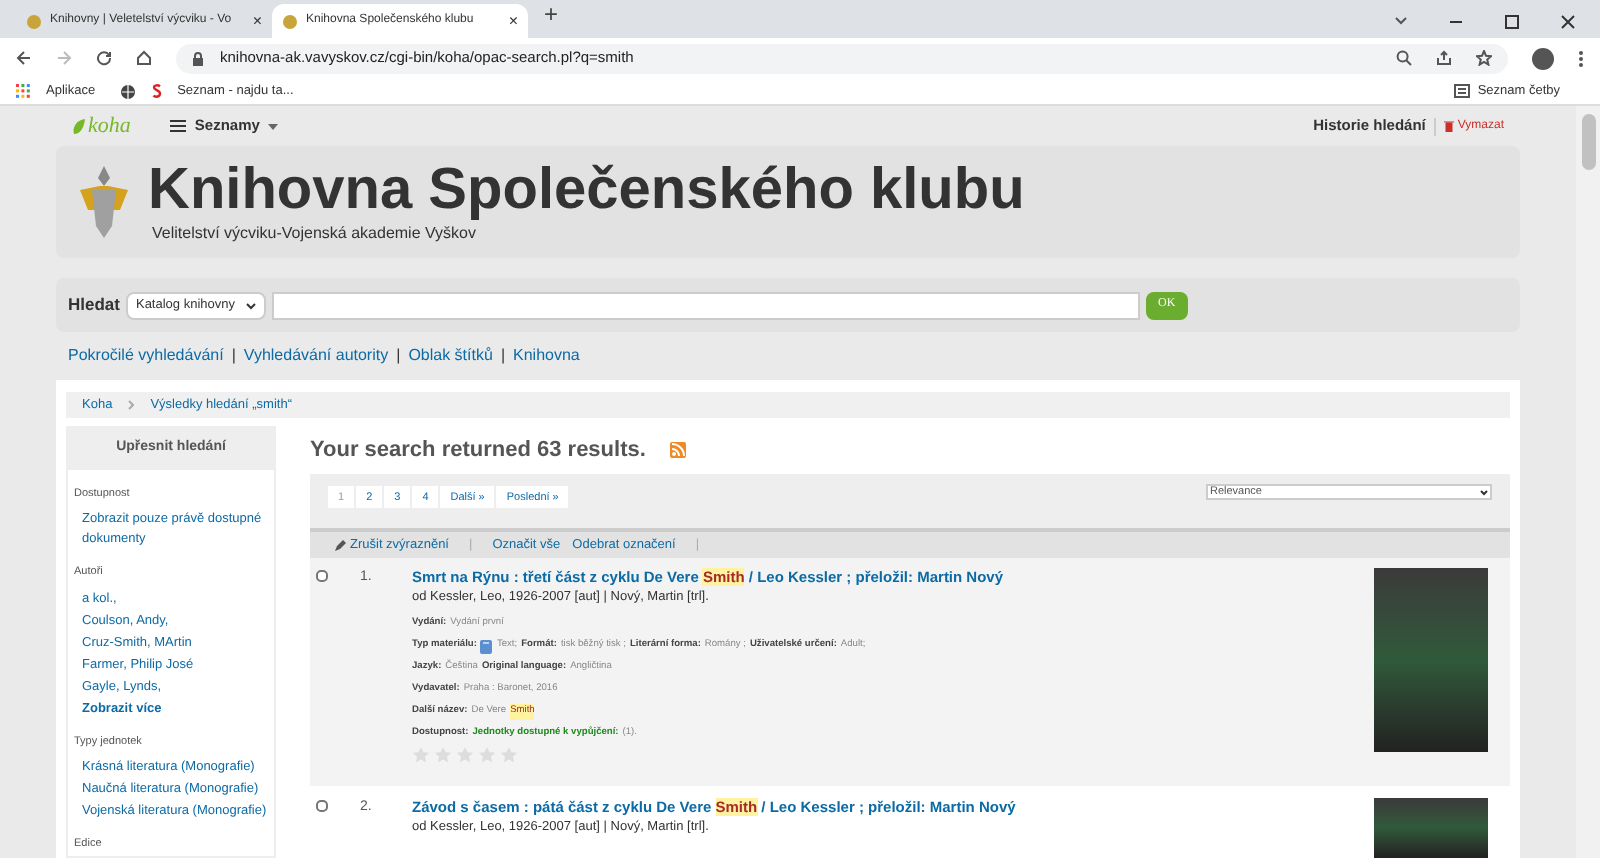 The width and height of the screenshot is (1600, 858). Describe the element at coordinates (104, 58) in the screenshot. I see `reload-icon` at that location.